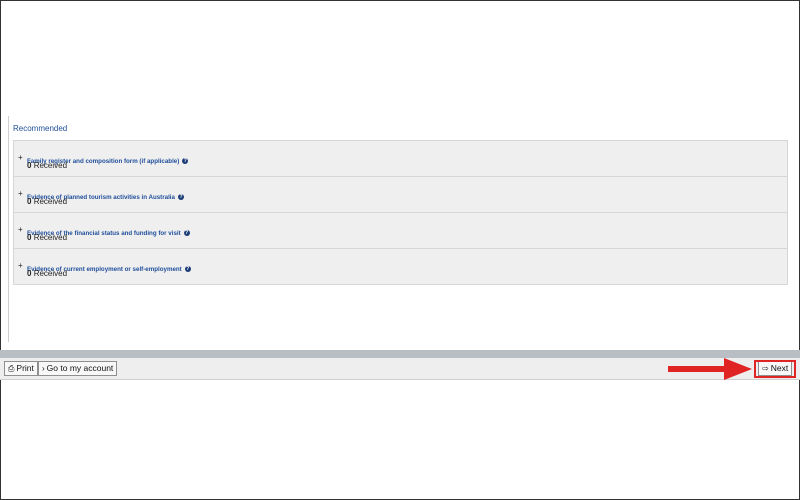 Image resolution: width=800 pixels, height=500 pixels. I want to click on annotation-arrow, so click(710, 369).